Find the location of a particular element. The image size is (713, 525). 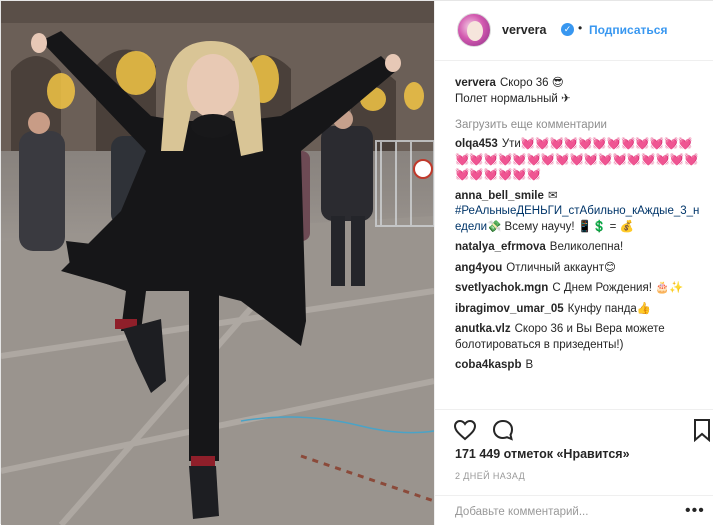

comment-username: ibragimov_umar_05 is located at coordinates (509, 309).